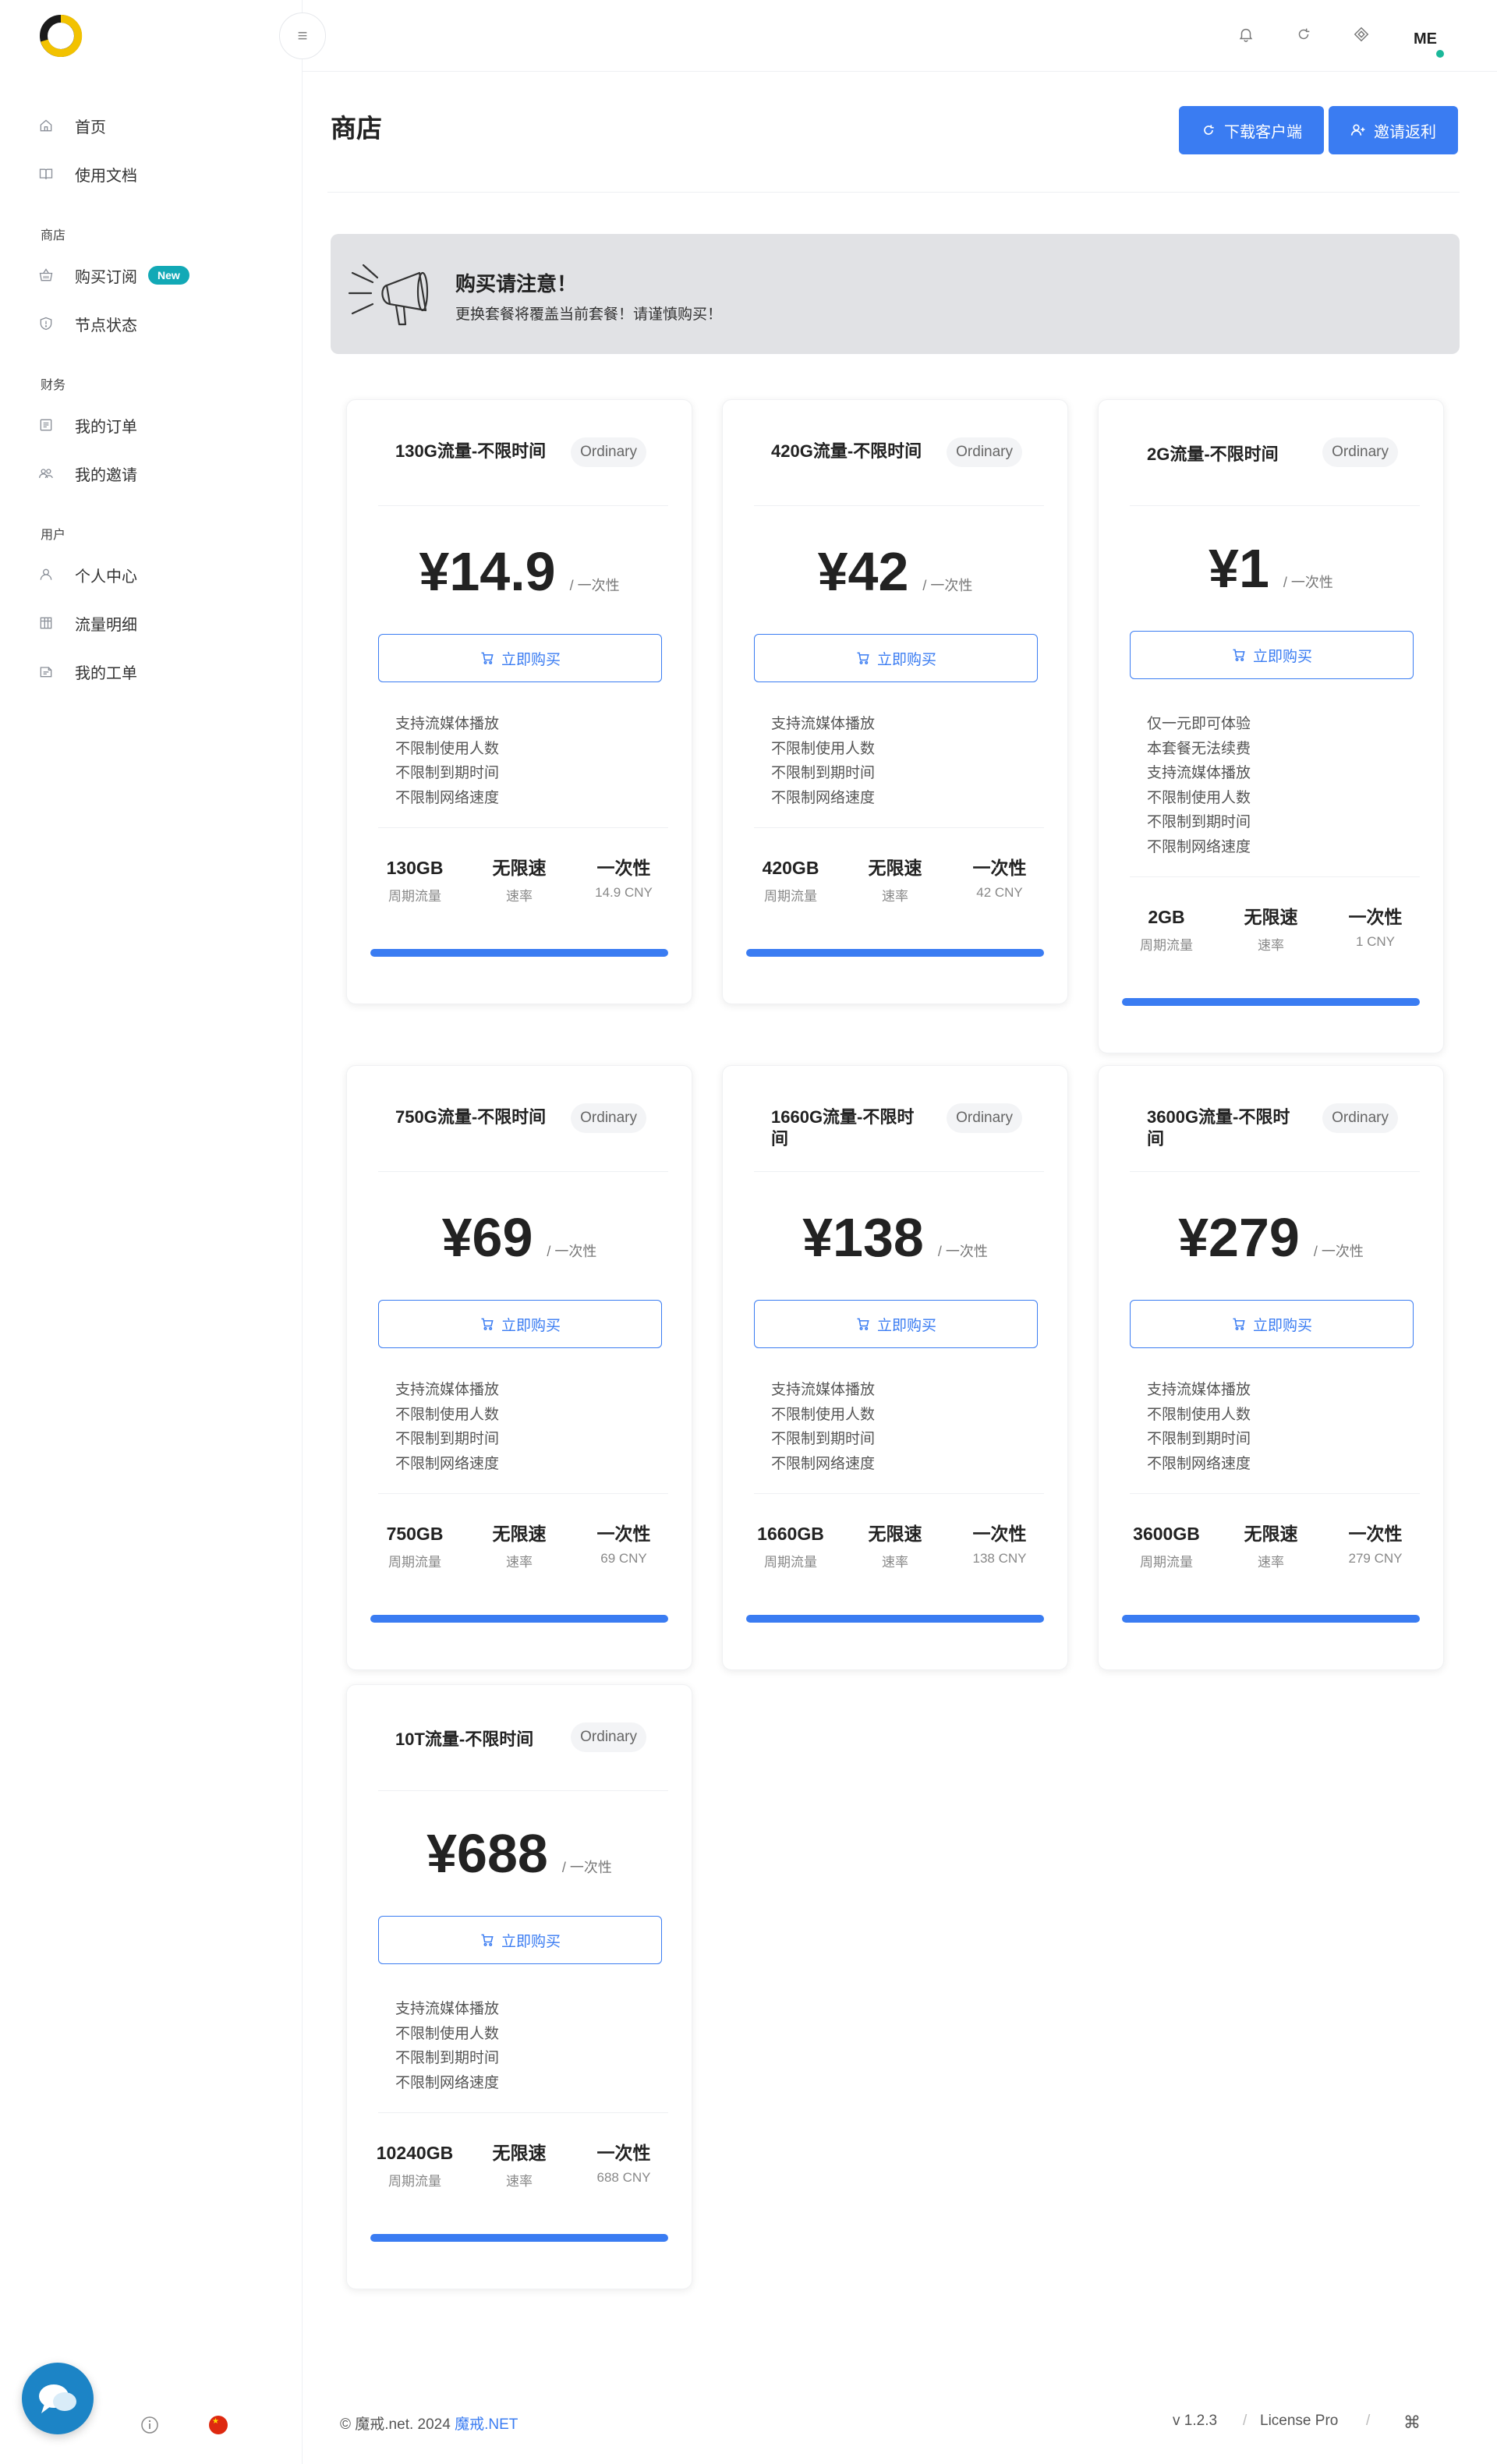 The height and width of the screenshot is (2464, 1497). I want to click on sidebar-item-label: 我的工单, so click(106, 673).